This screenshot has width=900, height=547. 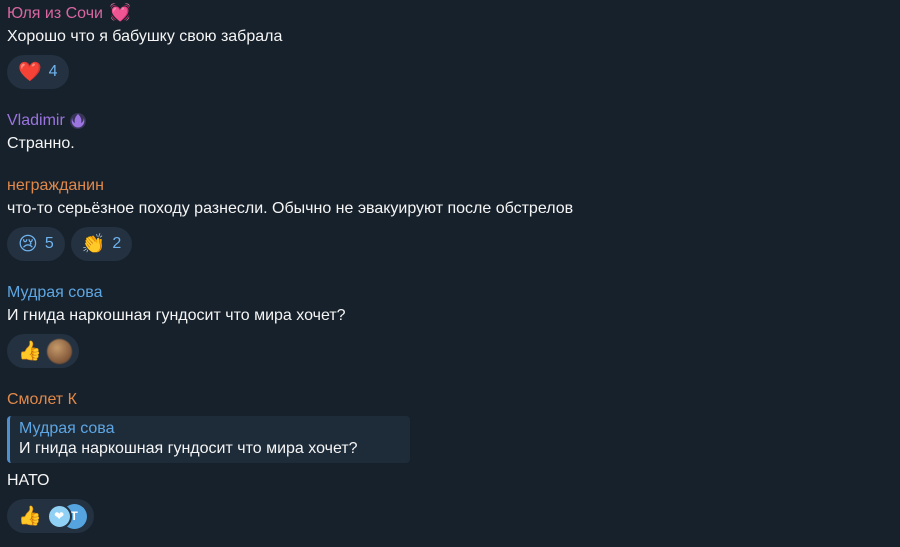 I want to click on message-author: Смолет К, so click(x=208, y=400).